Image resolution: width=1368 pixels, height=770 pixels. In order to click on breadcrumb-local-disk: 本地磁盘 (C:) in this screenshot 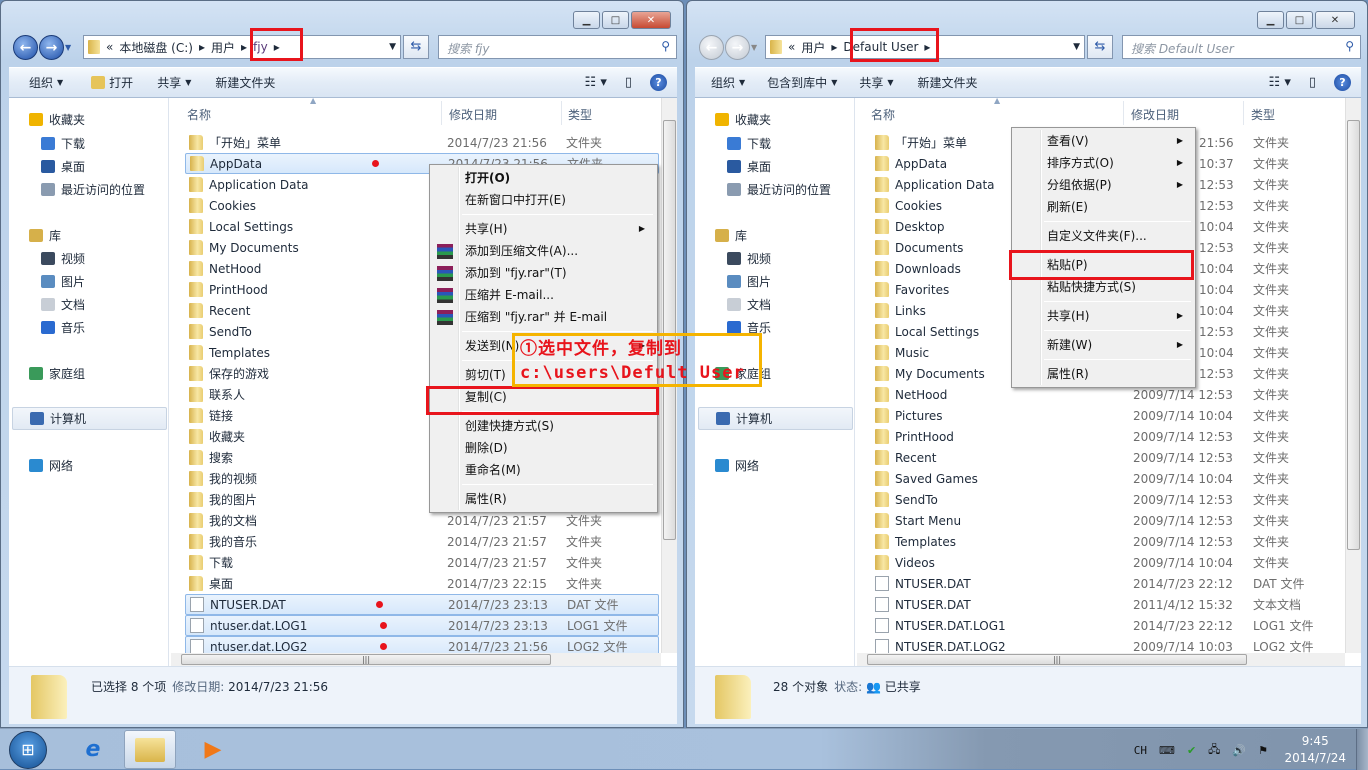, I will do `click(156, 47)`.